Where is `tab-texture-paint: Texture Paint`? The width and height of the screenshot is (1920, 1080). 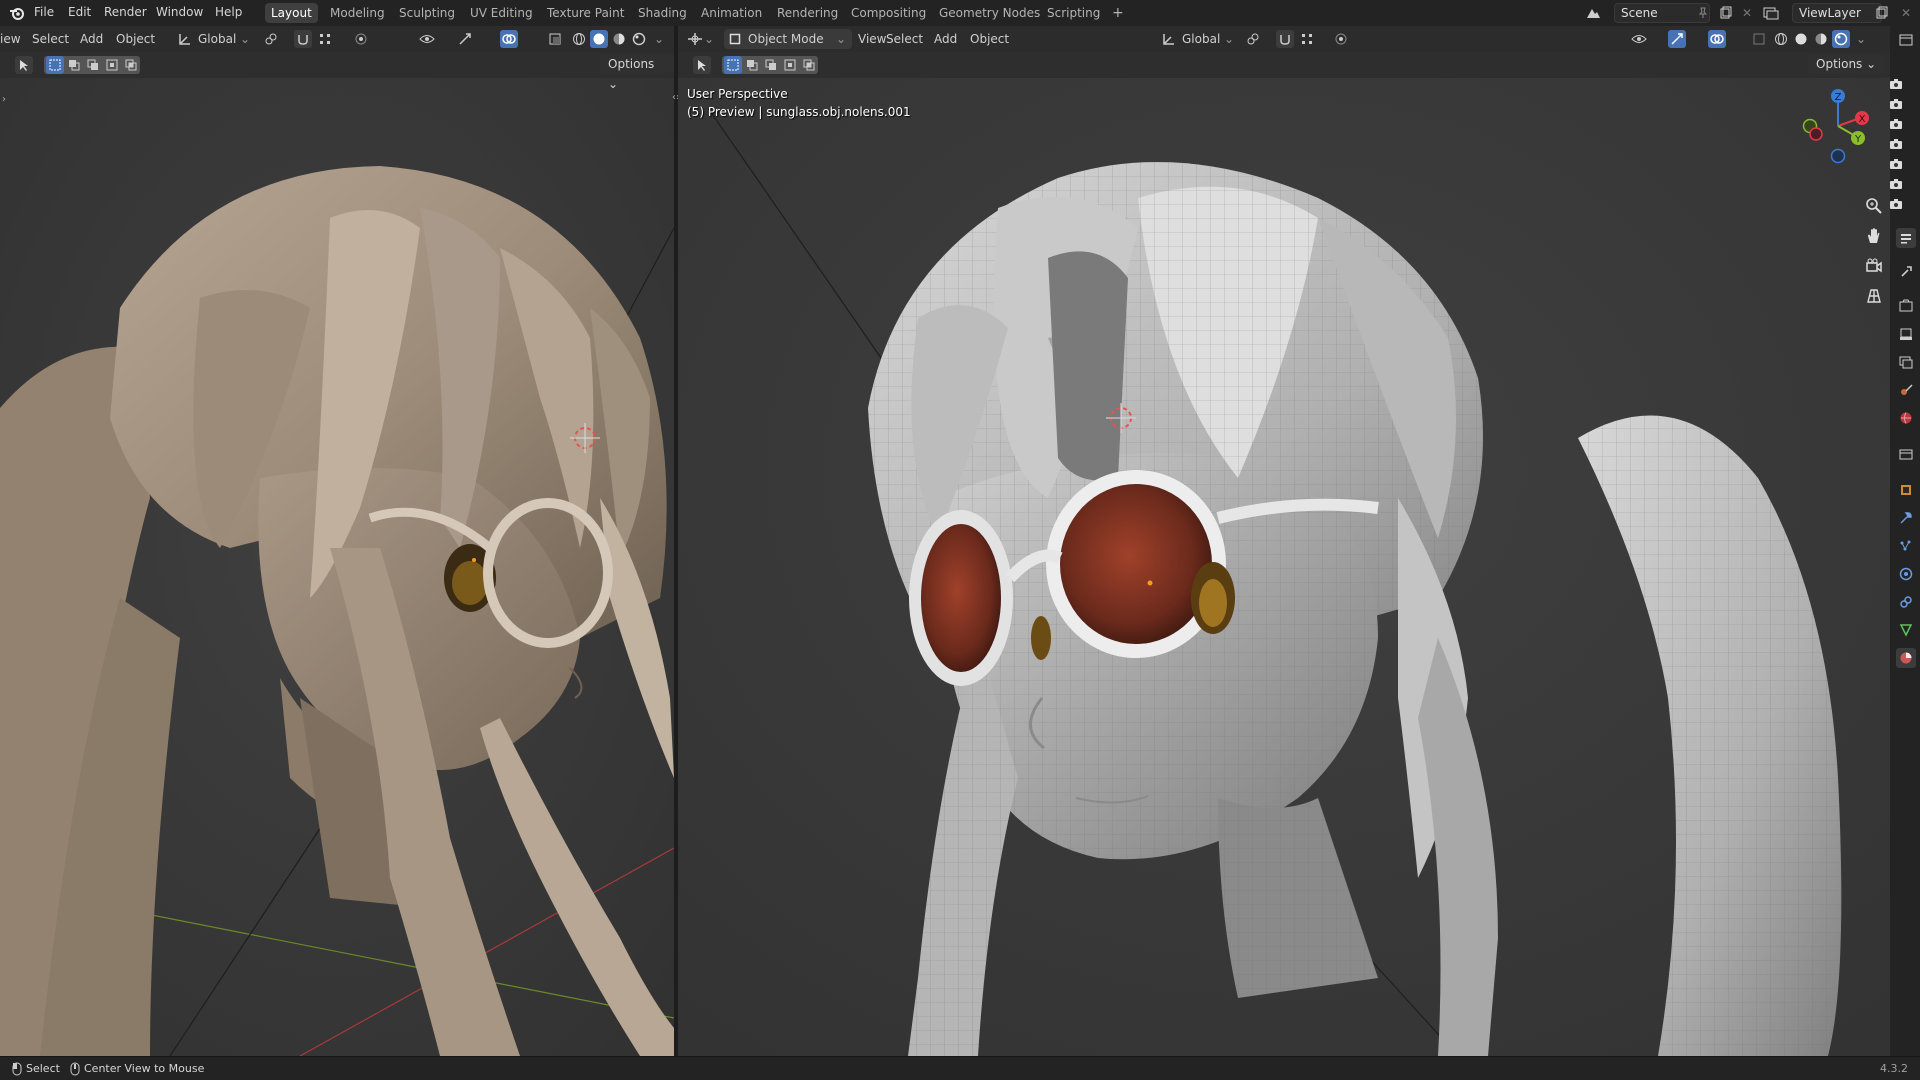 tab-texture-paint: Texture Paint is located at coordinates (585, 13).